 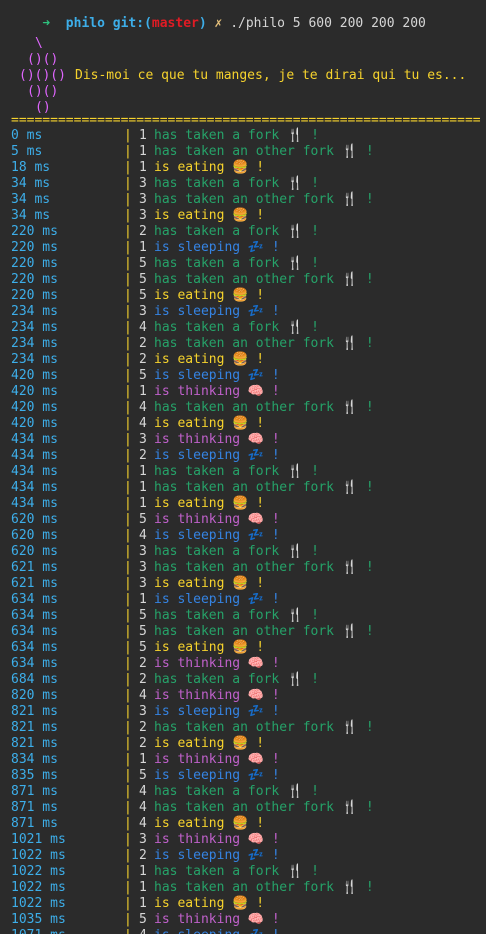 What do you see at coordinates (46, 23) in the screenshot?
I see `prompt-arrow-icon: ➜` at bounding box center [46, 23].